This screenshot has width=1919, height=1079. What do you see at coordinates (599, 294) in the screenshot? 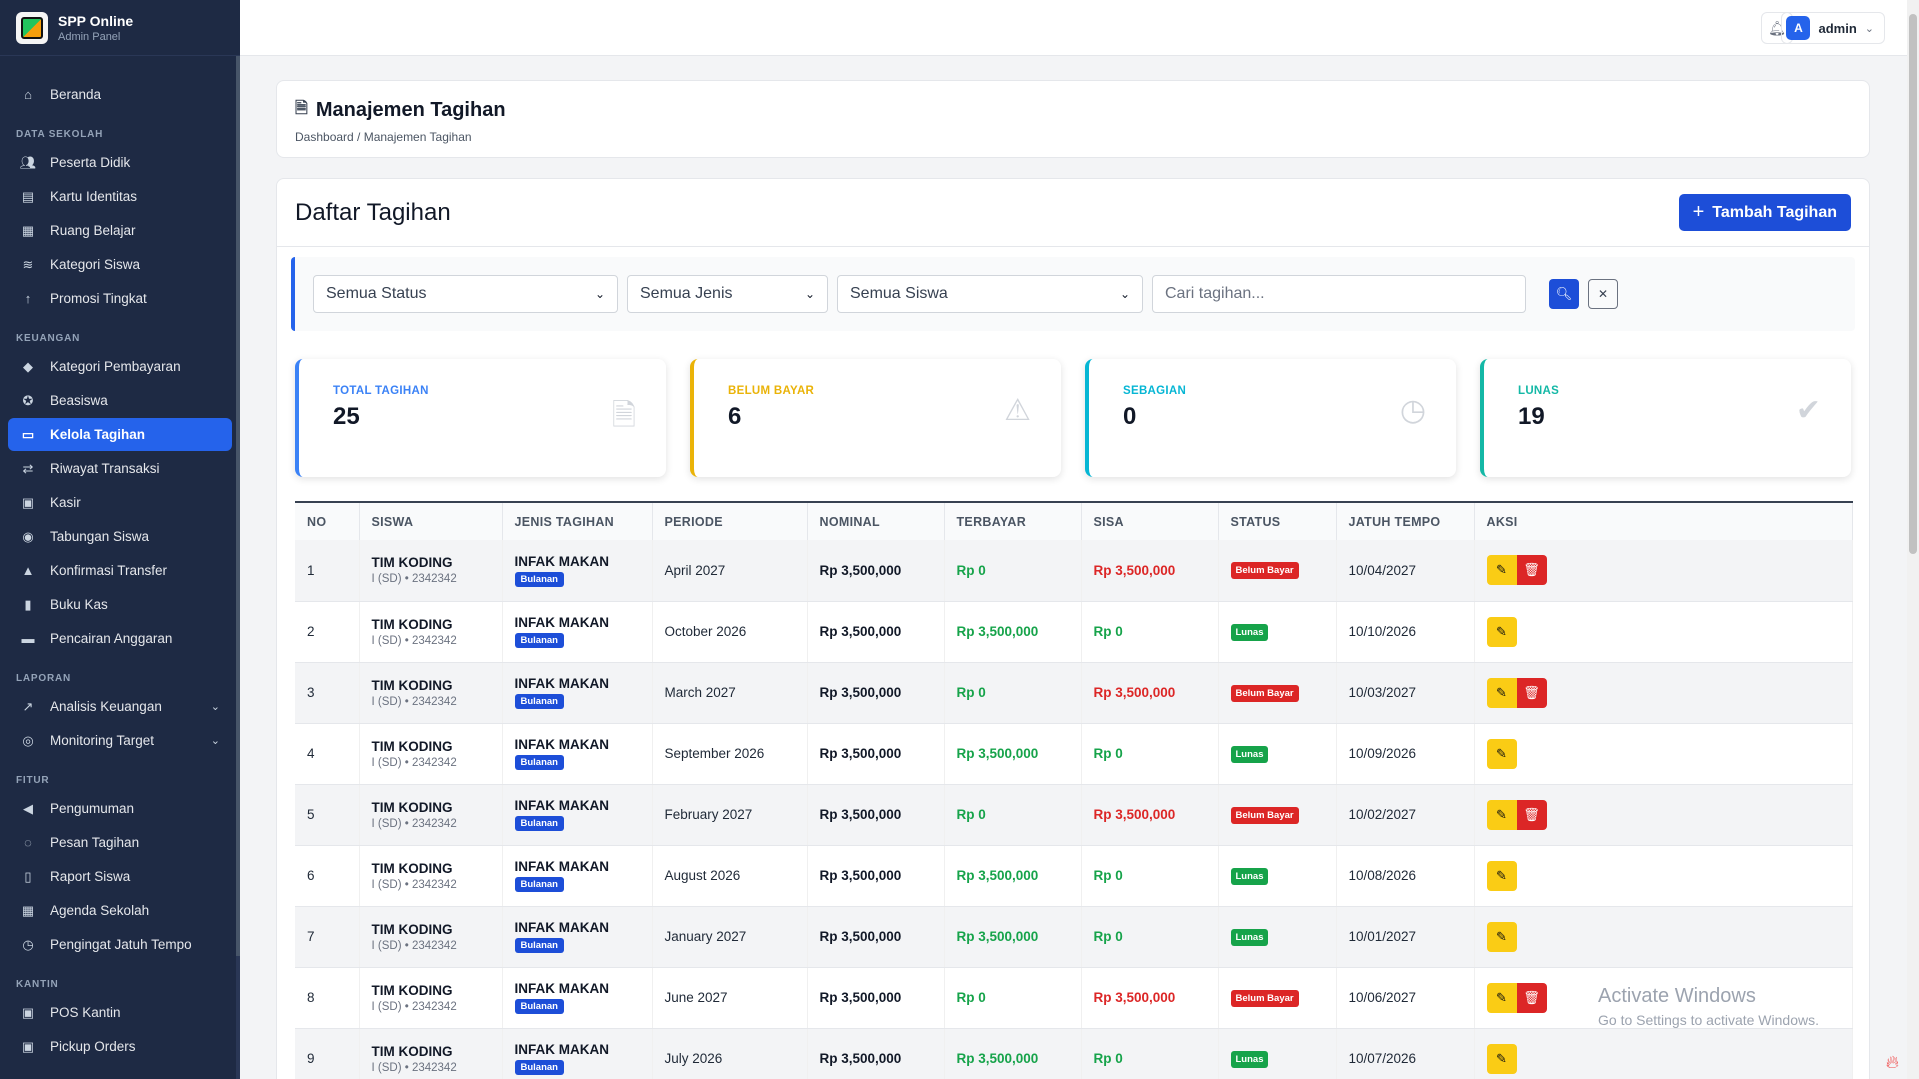
I see `chevron-down-icon: ⌄` at bounding box center [599, 294].